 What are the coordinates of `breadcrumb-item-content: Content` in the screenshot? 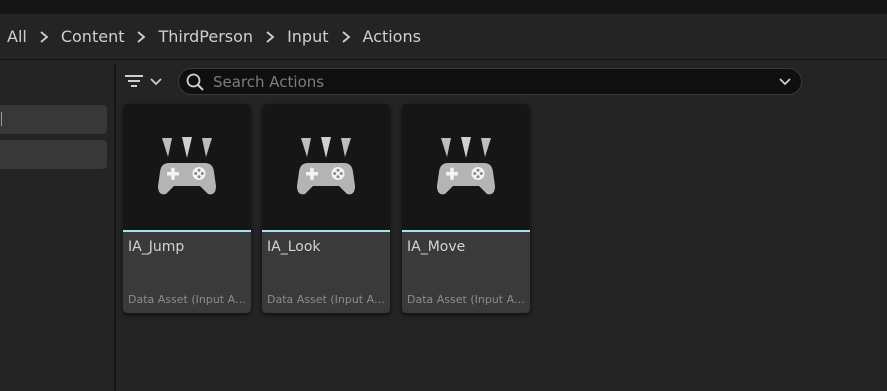 It's located at (93, 36).